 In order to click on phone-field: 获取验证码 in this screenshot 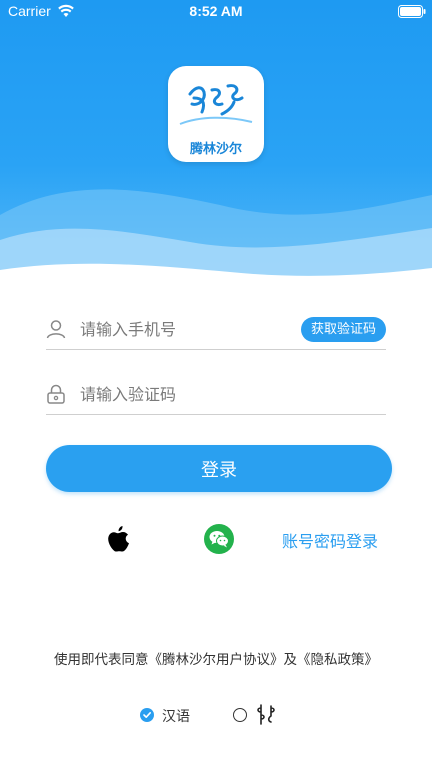, I will do `click(216, 330)`.